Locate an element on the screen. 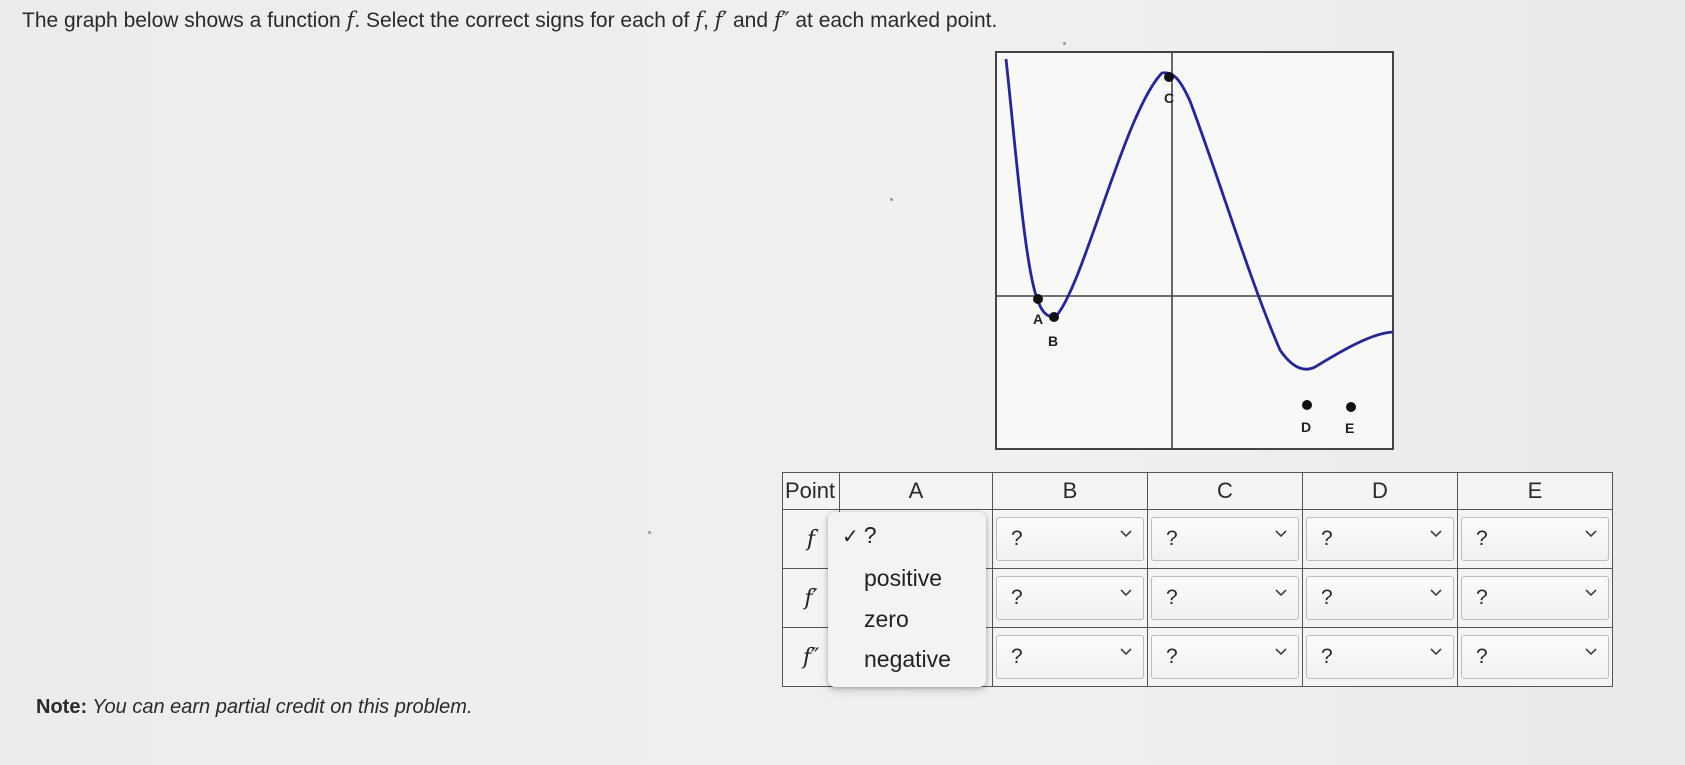  select-fprime-e: ? is located at coordinates (1535, 598).